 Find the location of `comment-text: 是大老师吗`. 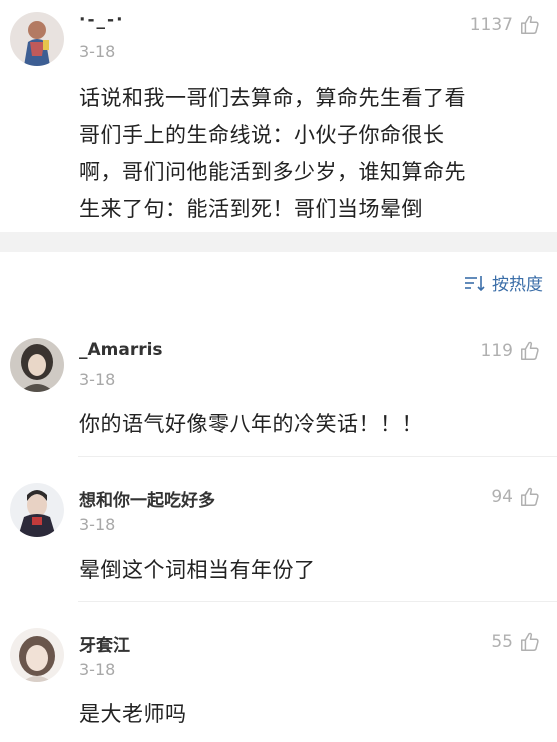

comment-text: 是大老师吗 is located at coordinates (133, 714).